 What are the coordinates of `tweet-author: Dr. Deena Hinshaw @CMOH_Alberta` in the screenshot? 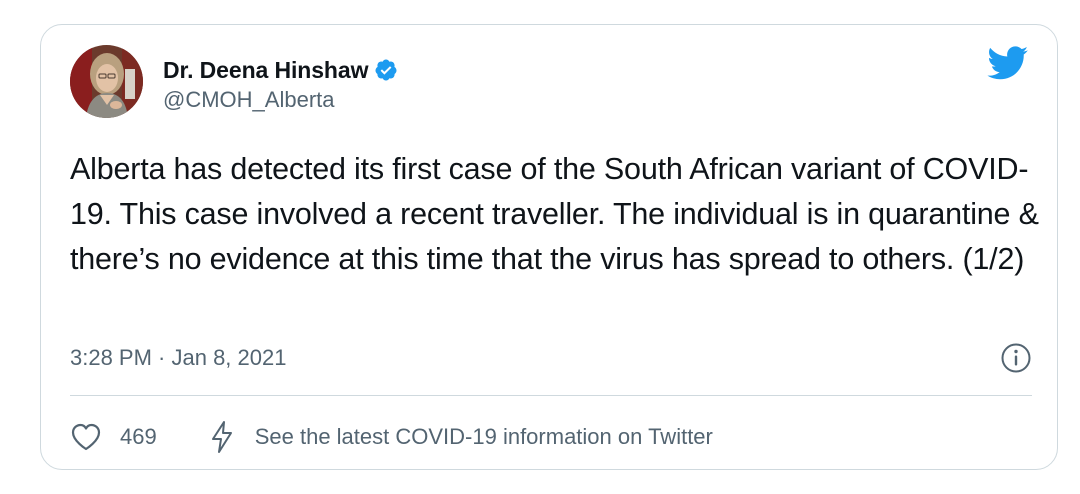 It's located at (280, 83).